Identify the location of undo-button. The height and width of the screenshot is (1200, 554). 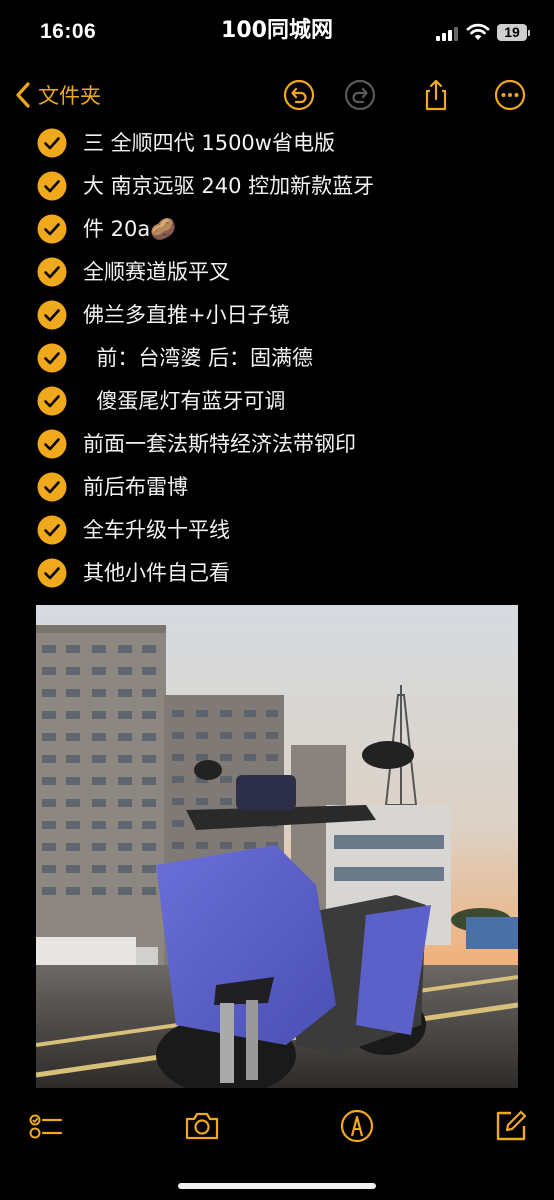
(299, 95).